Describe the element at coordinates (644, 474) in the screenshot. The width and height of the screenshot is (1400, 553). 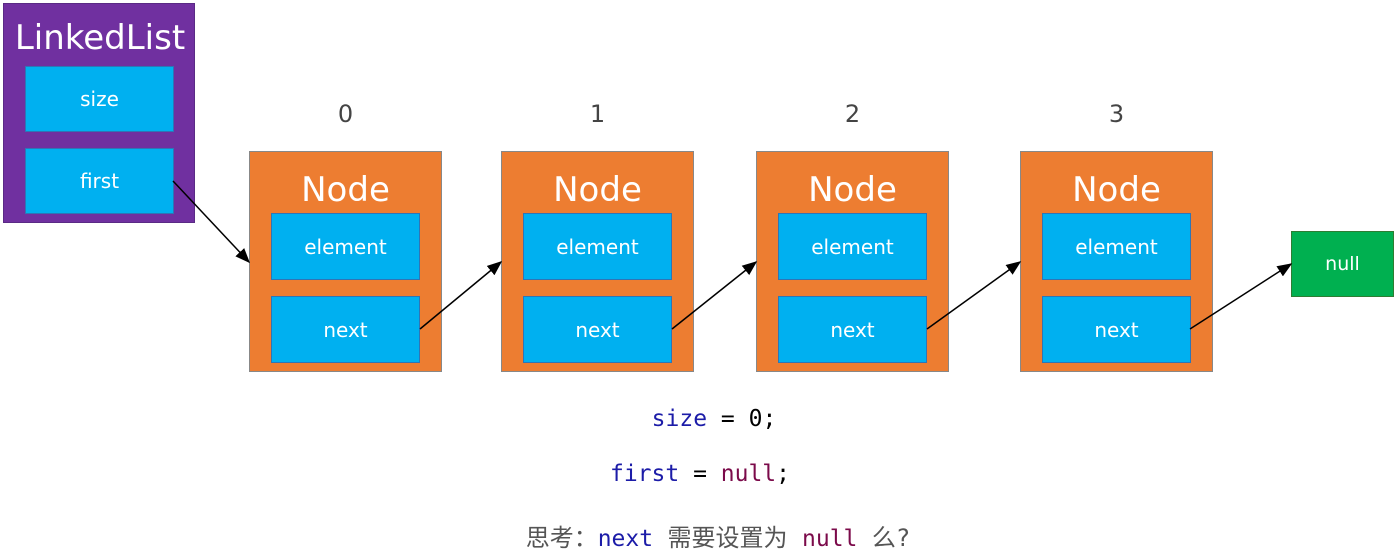
I see `code-var: first` at that location.